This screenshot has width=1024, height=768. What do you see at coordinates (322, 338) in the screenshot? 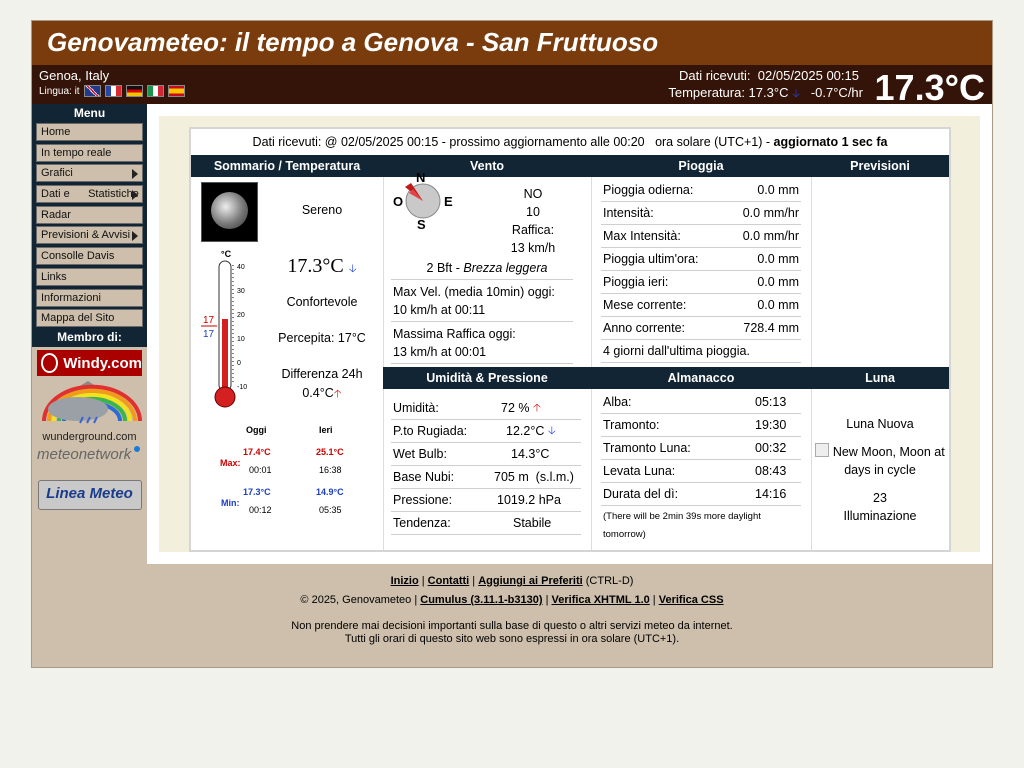
I see `summary-perceived: Percepita: 17°C` at bounding box center [322, 338].